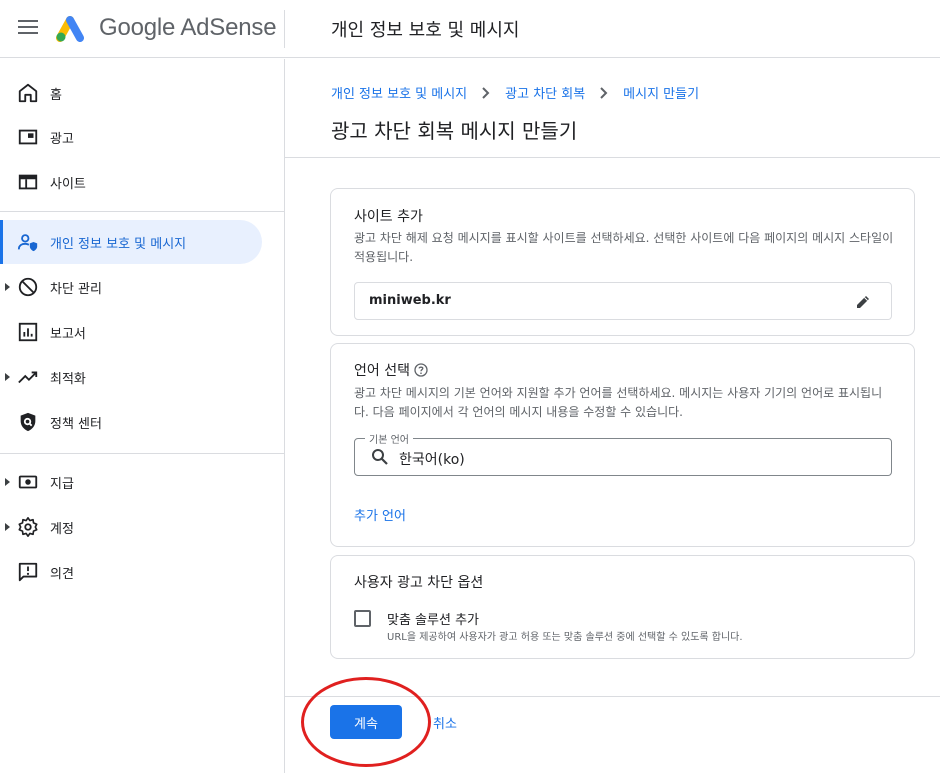 The height and width of the screenshot is (773, 940). Describe the element at coordinates (380, 457) in the screenshot. I see `search-icon` at that location.